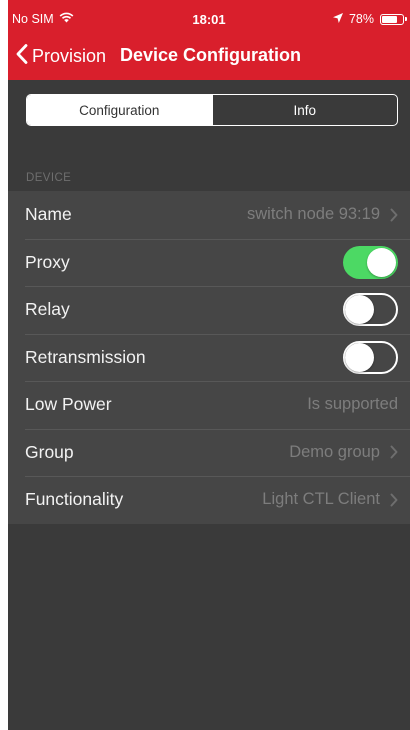 Image resolution: width=410 pixels, height=730 pixels. Describe the element at coordinates (68, 404) in the screenshot. I see `row-label: Low Power` at that location.